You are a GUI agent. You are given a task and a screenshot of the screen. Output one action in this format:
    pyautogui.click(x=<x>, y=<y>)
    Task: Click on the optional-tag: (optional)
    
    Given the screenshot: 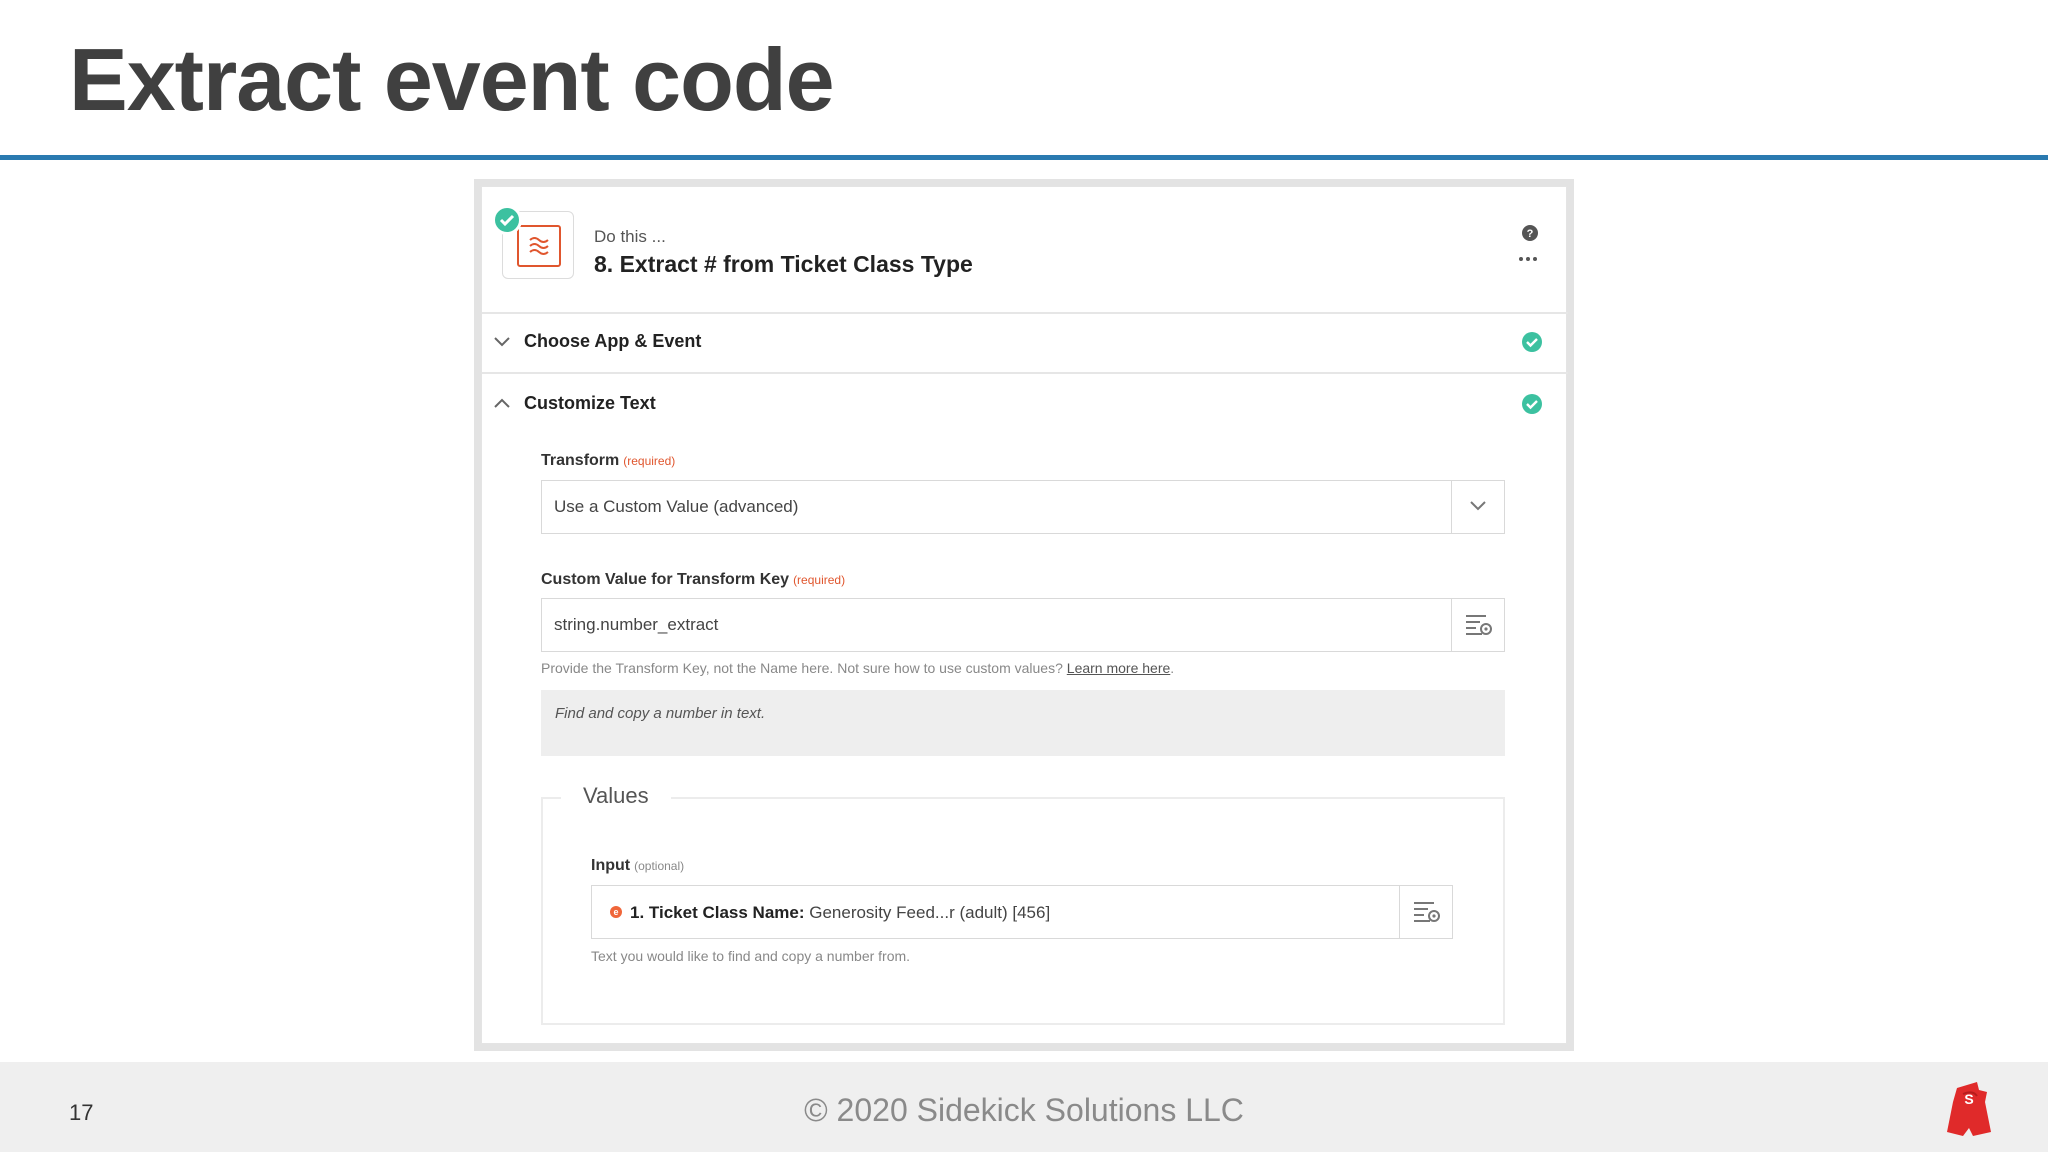 What is the action you would take?
    pyautogui.click(x=659, y=866)
    